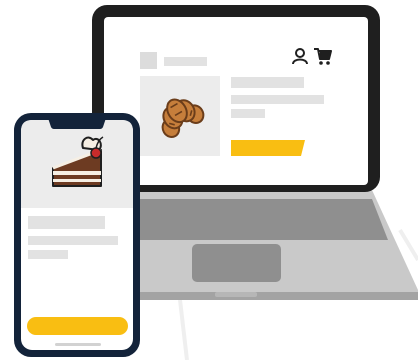 This screenshot has width=418, height=360. What do you see at coordinates (236, 294) in the screenshot?
I see `laptop-base-notch` at bounding box center [236, 294].